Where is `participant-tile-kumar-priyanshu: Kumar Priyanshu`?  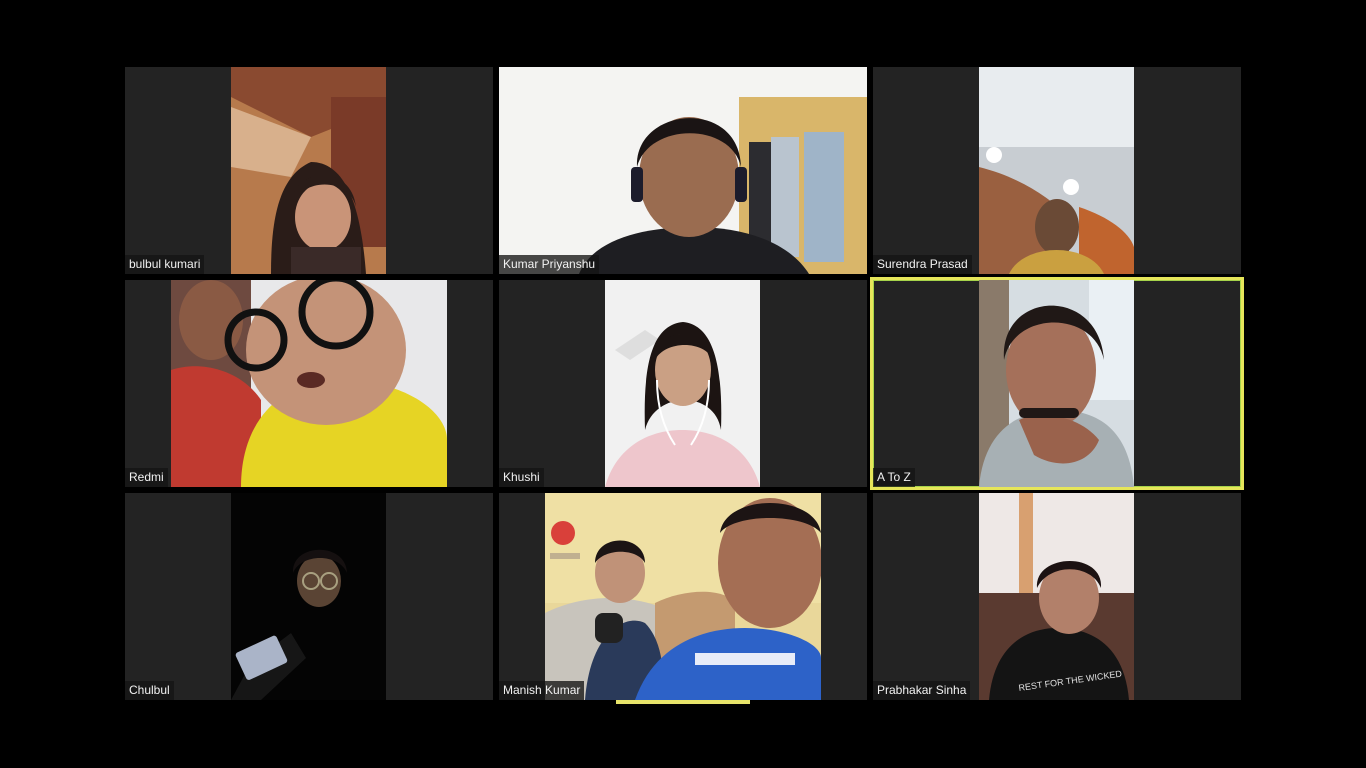 participant-tile-kumar-priyanshu: Kumar Priyanshu is located at coordinates (683, 170).